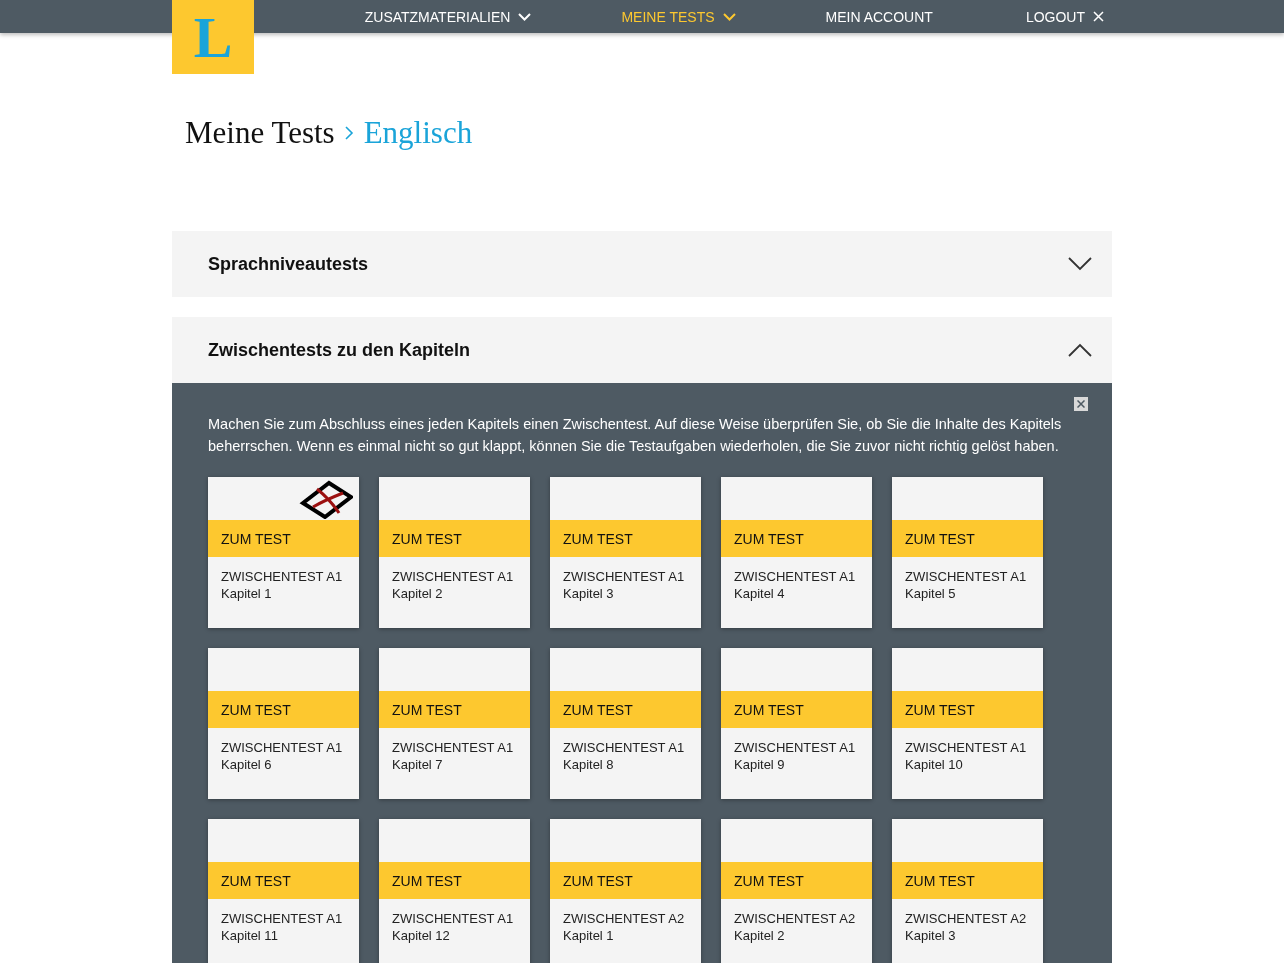 This screenshot has height=963, width=1284. I want to click on chapter-label: Kapitel 4, so click(760, 593).